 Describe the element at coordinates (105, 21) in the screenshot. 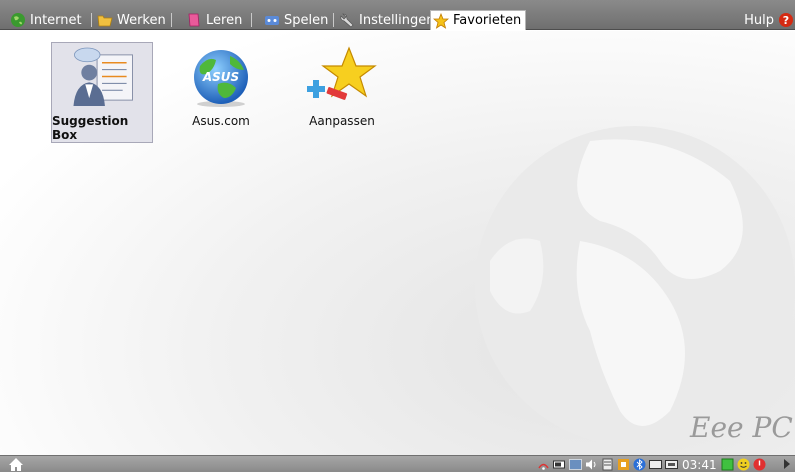

I see `folder-icon` at that location.